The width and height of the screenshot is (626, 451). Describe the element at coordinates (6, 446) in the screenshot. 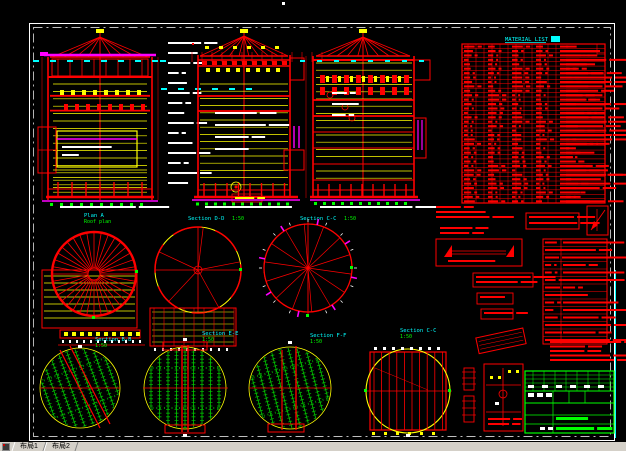

I see `model-tab-icon` at that location.